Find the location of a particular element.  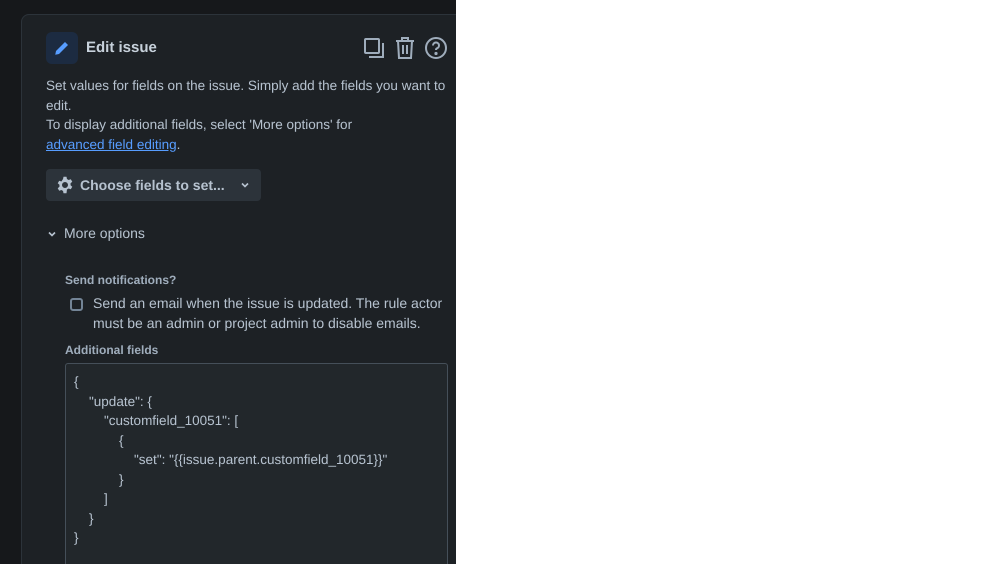

info-text: To display additional fields, select 'More options' for advanced field editing. is located at coordinates (200, 135).